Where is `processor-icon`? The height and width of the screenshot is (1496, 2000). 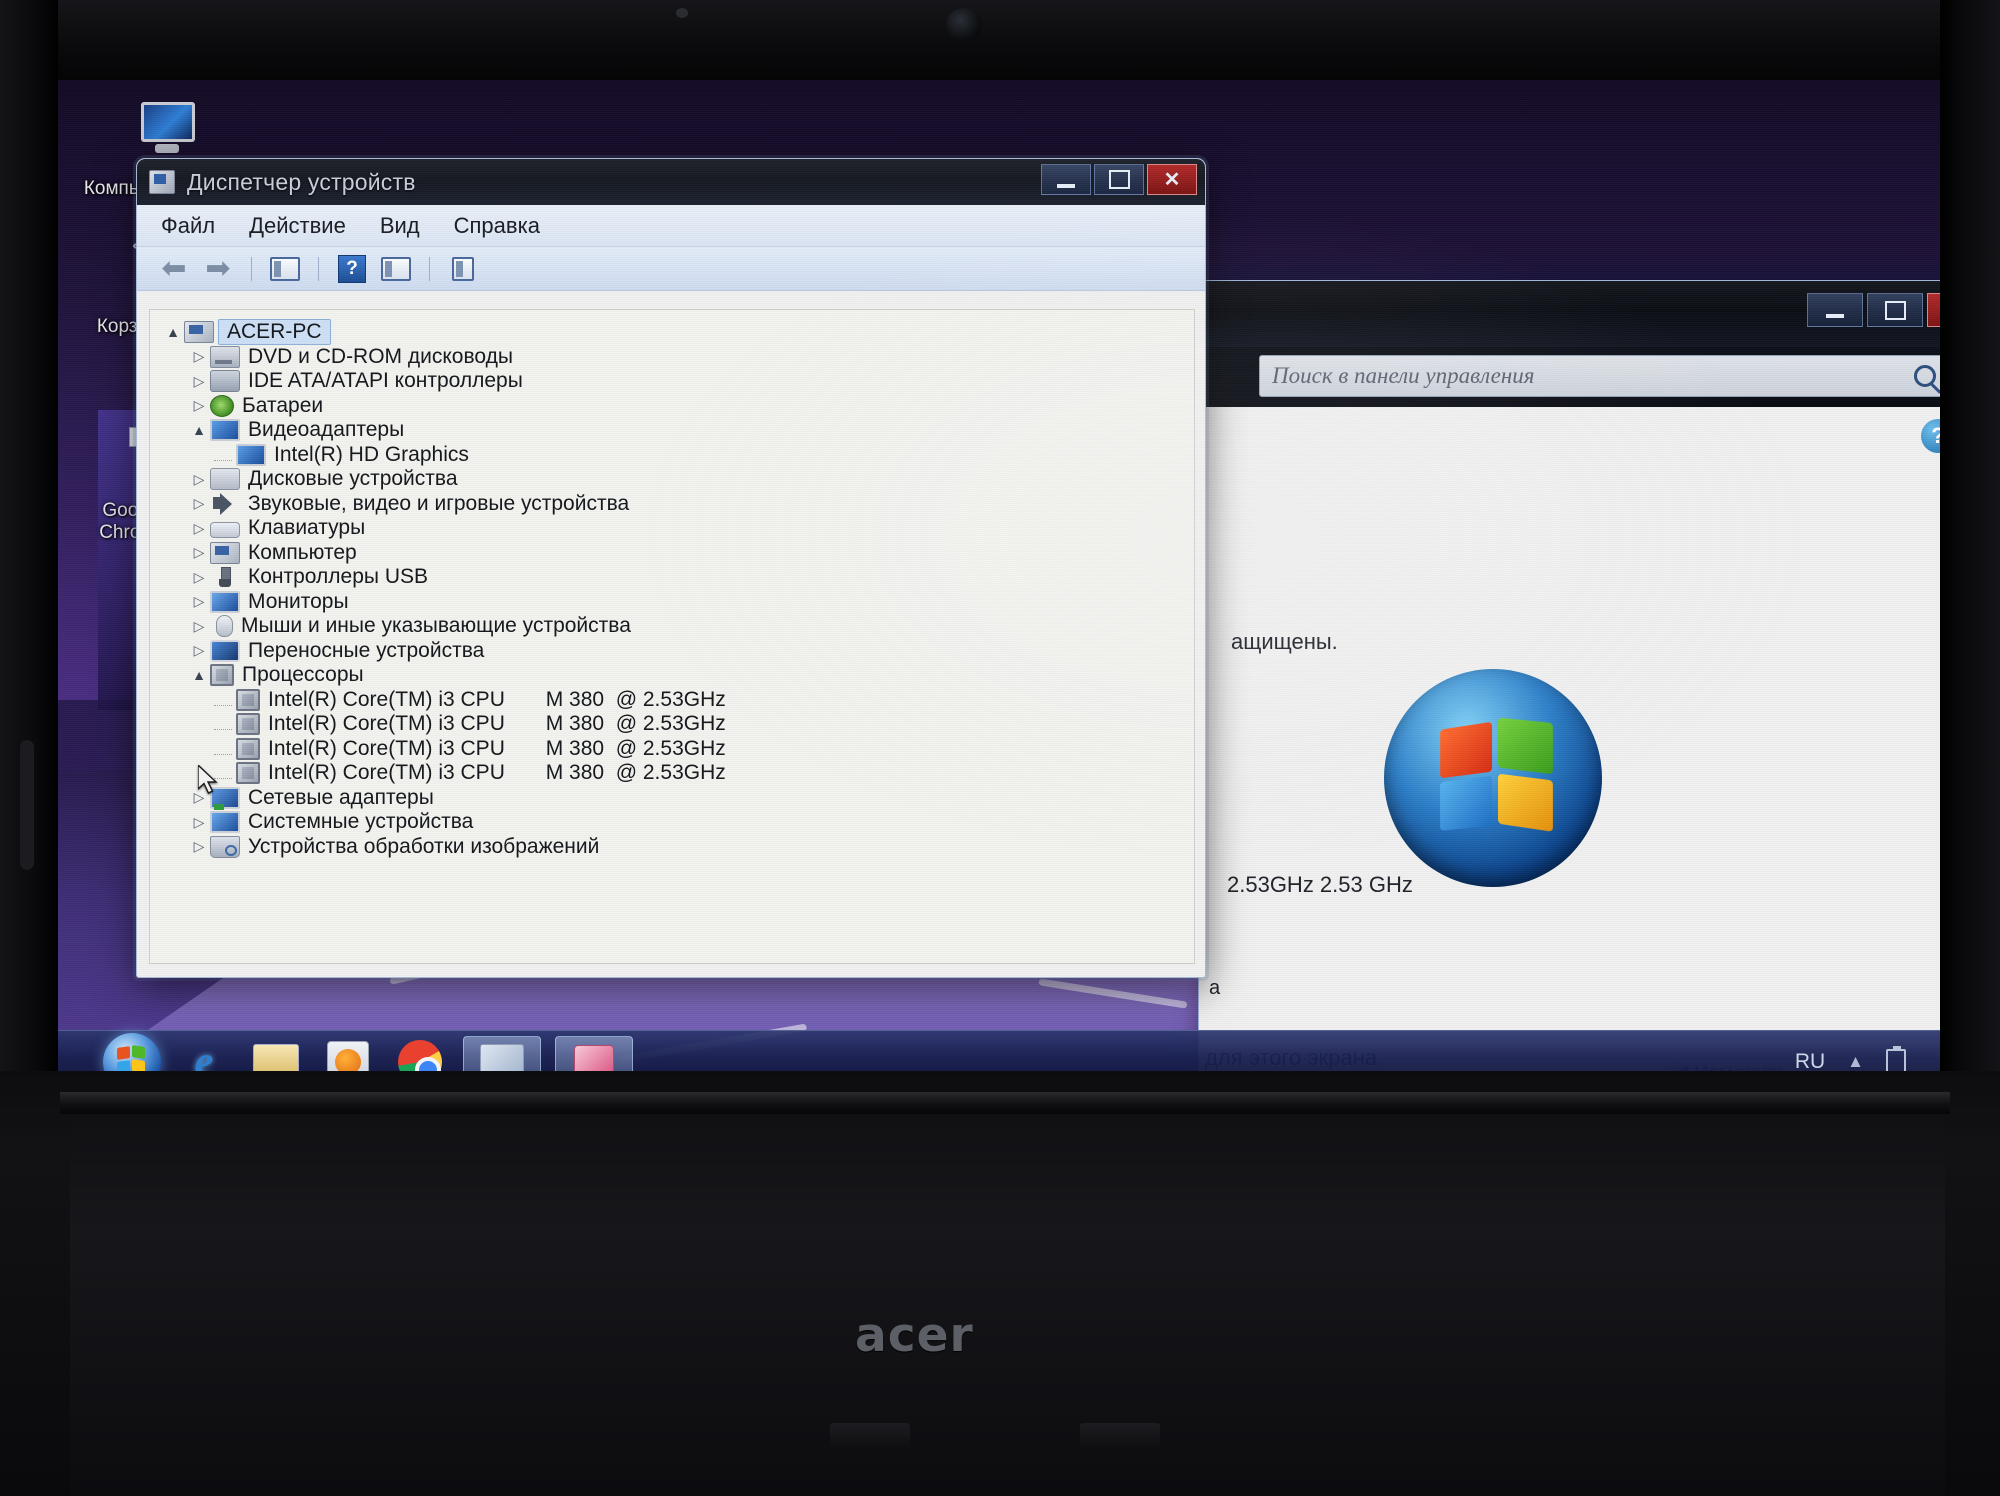
processor-icon is located at coordinates (222, 675).